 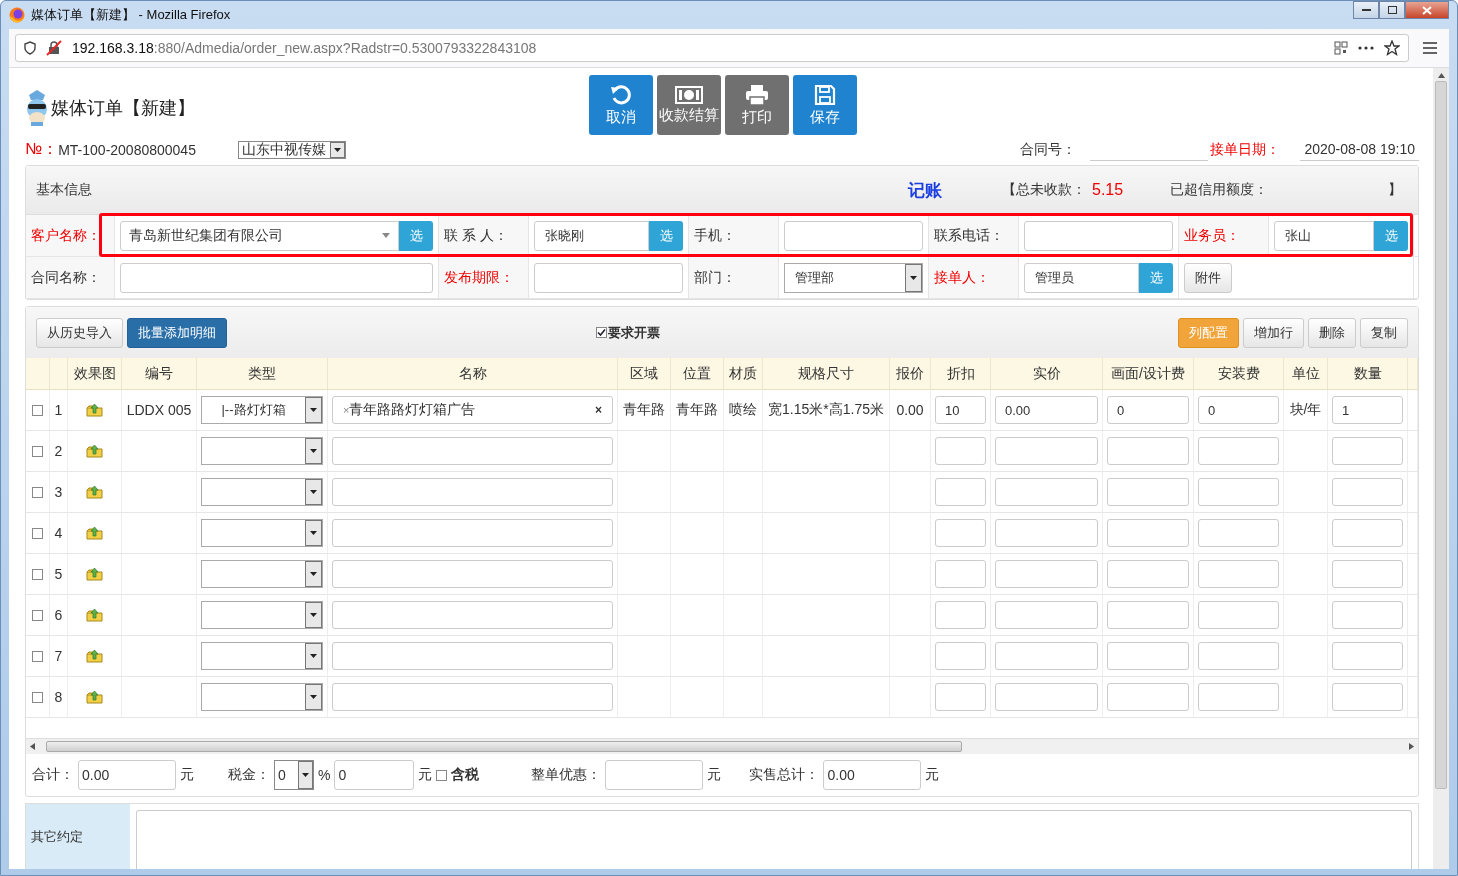 What do you see at coordinates (925, 190) in the screenshot?
I see `bookkeeping-link: 记账` at bounding box center [925, 190].